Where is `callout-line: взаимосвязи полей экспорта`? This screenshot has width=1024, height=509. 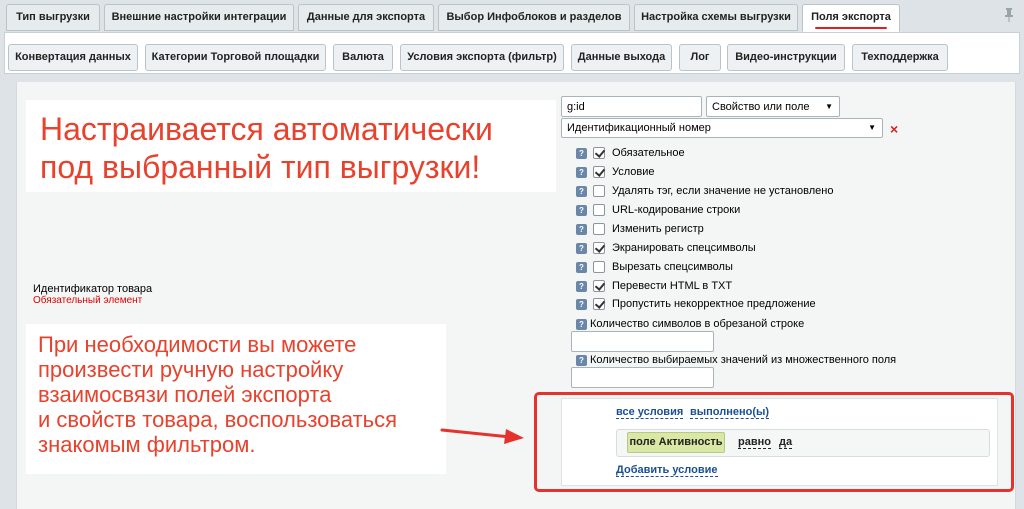 callout-line: взаимосвязи полей экспорта is located at coordinates (185, 394).